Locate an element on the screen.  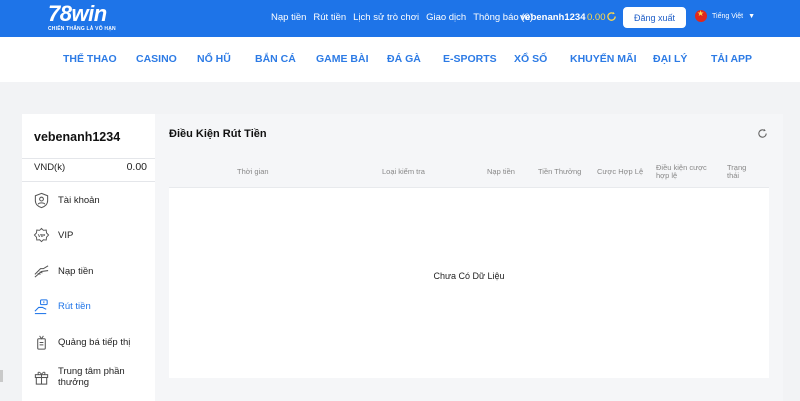
nav-item-slots: NỔ HŨ is located at coordinates (214, 59).